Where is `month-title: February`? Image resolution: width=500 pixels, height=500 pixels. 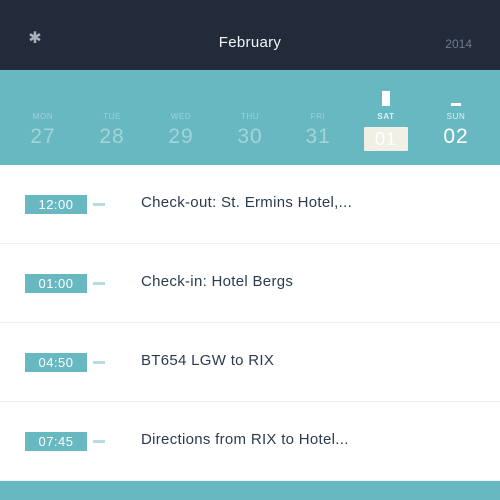 month-title: February is located at coordinates (250, 42).